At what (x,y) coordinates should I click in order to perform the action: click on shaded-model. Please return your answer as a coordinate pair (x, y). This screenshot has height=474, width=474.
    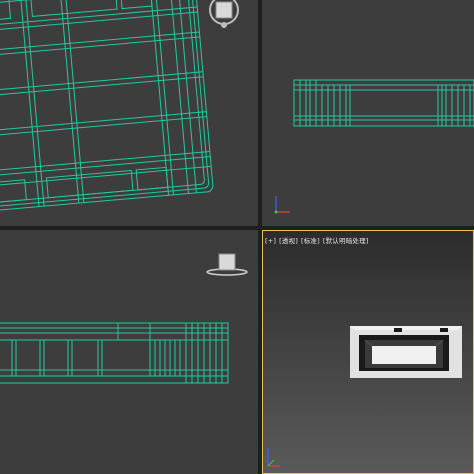
    Looking at the image, I should click on (406, 352).